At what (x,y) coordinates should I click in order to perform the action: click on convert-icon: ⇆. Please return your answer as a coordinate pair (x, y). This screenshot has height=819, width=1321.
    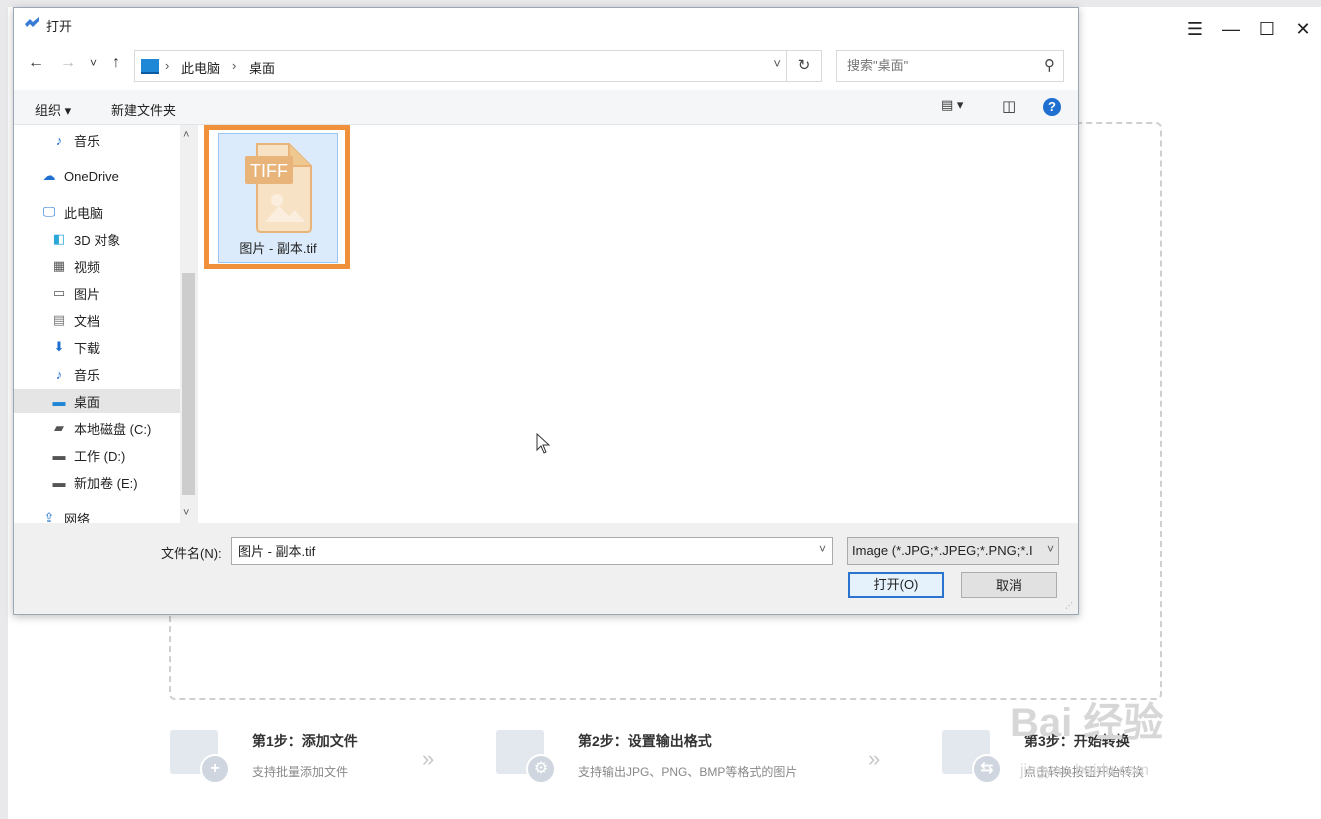
    Looking at the image, I should click on (987, 769).